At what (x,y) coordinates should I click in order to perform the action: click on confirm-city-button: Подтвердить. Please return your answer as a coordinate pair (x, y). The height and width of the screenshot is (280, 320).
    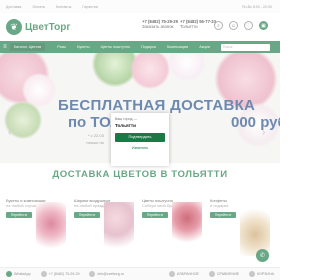
    Looking at the image, I should click on (140, 137).